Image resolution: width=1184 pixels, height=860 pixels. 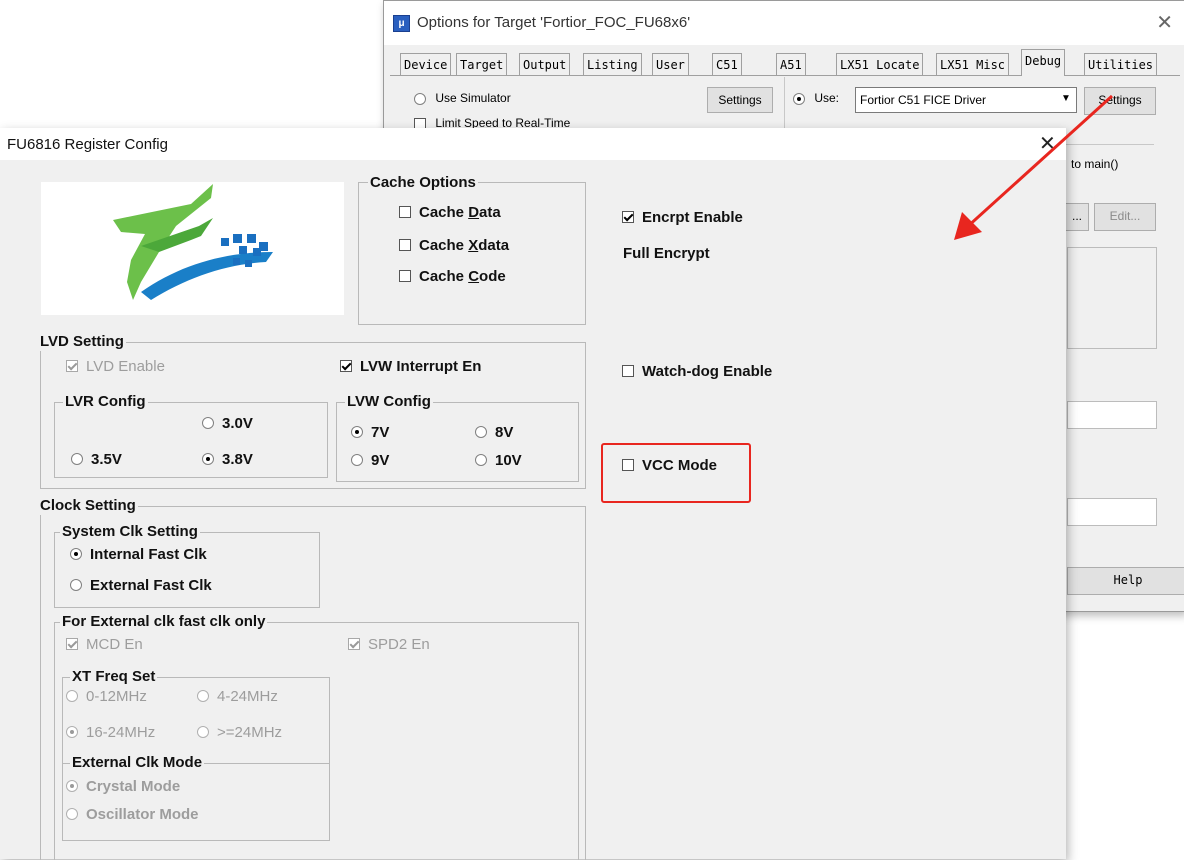 What do you see at coordinates (405, 211) in the screenshot?
I see `cache-data-checkbox` at bounding box center [405, 211].